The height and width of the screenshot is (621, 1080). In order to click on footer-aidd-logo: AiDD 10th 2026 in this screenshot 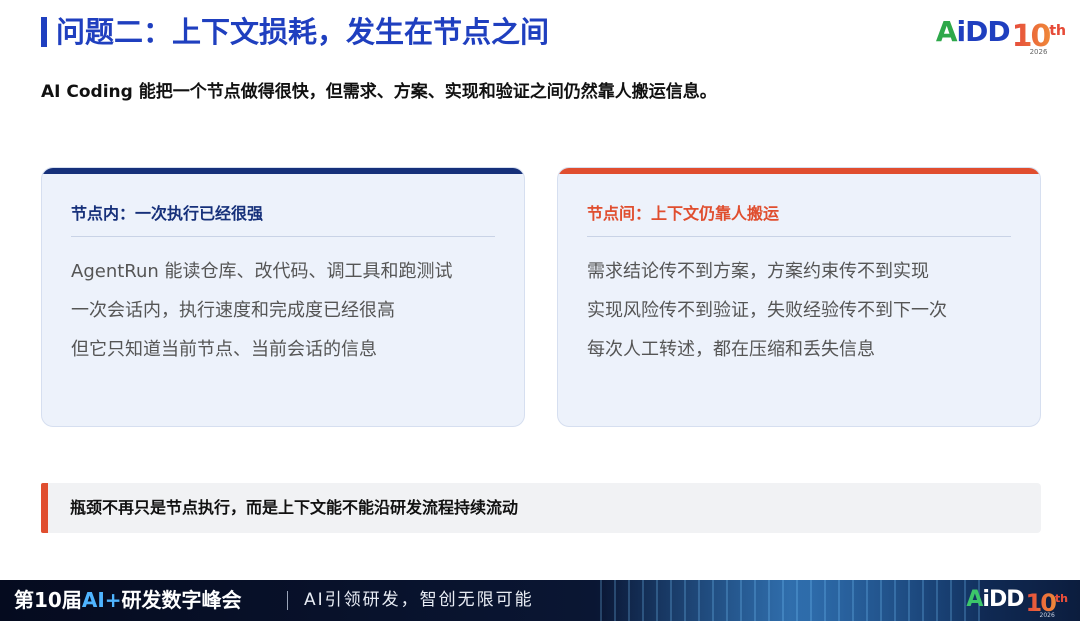, I will do `click(1017, 602)`.